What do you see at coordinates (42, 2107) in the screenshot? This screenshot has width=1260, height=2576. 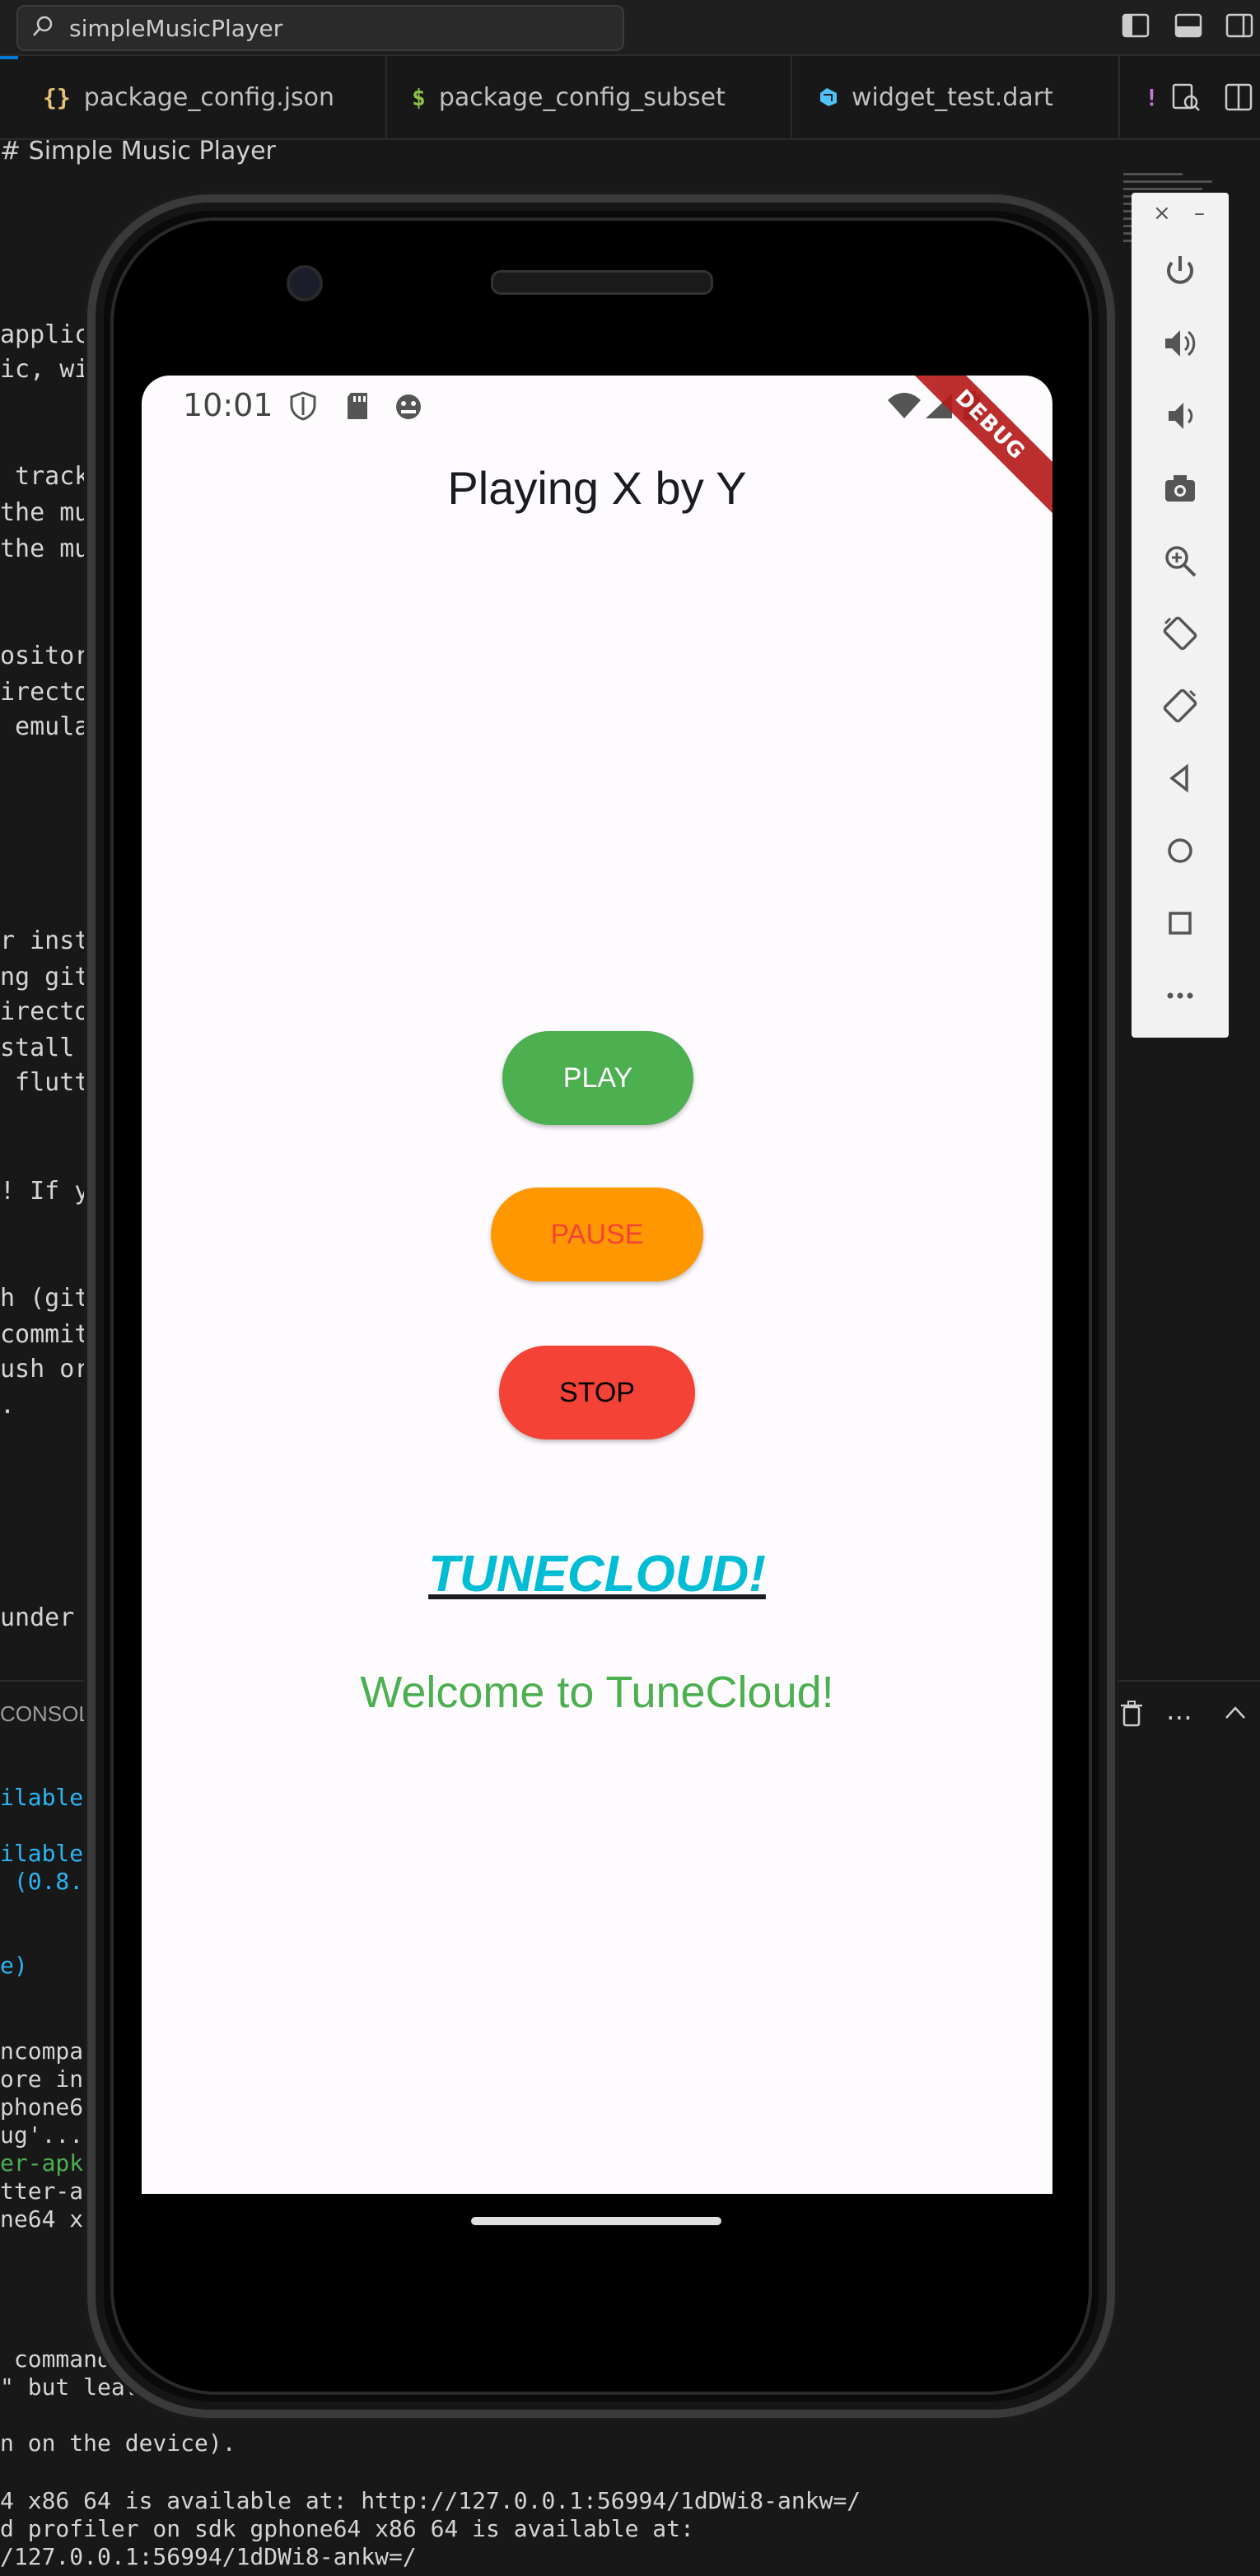 I see `terminal-line: phone6` at bounding box center [42, 2107].